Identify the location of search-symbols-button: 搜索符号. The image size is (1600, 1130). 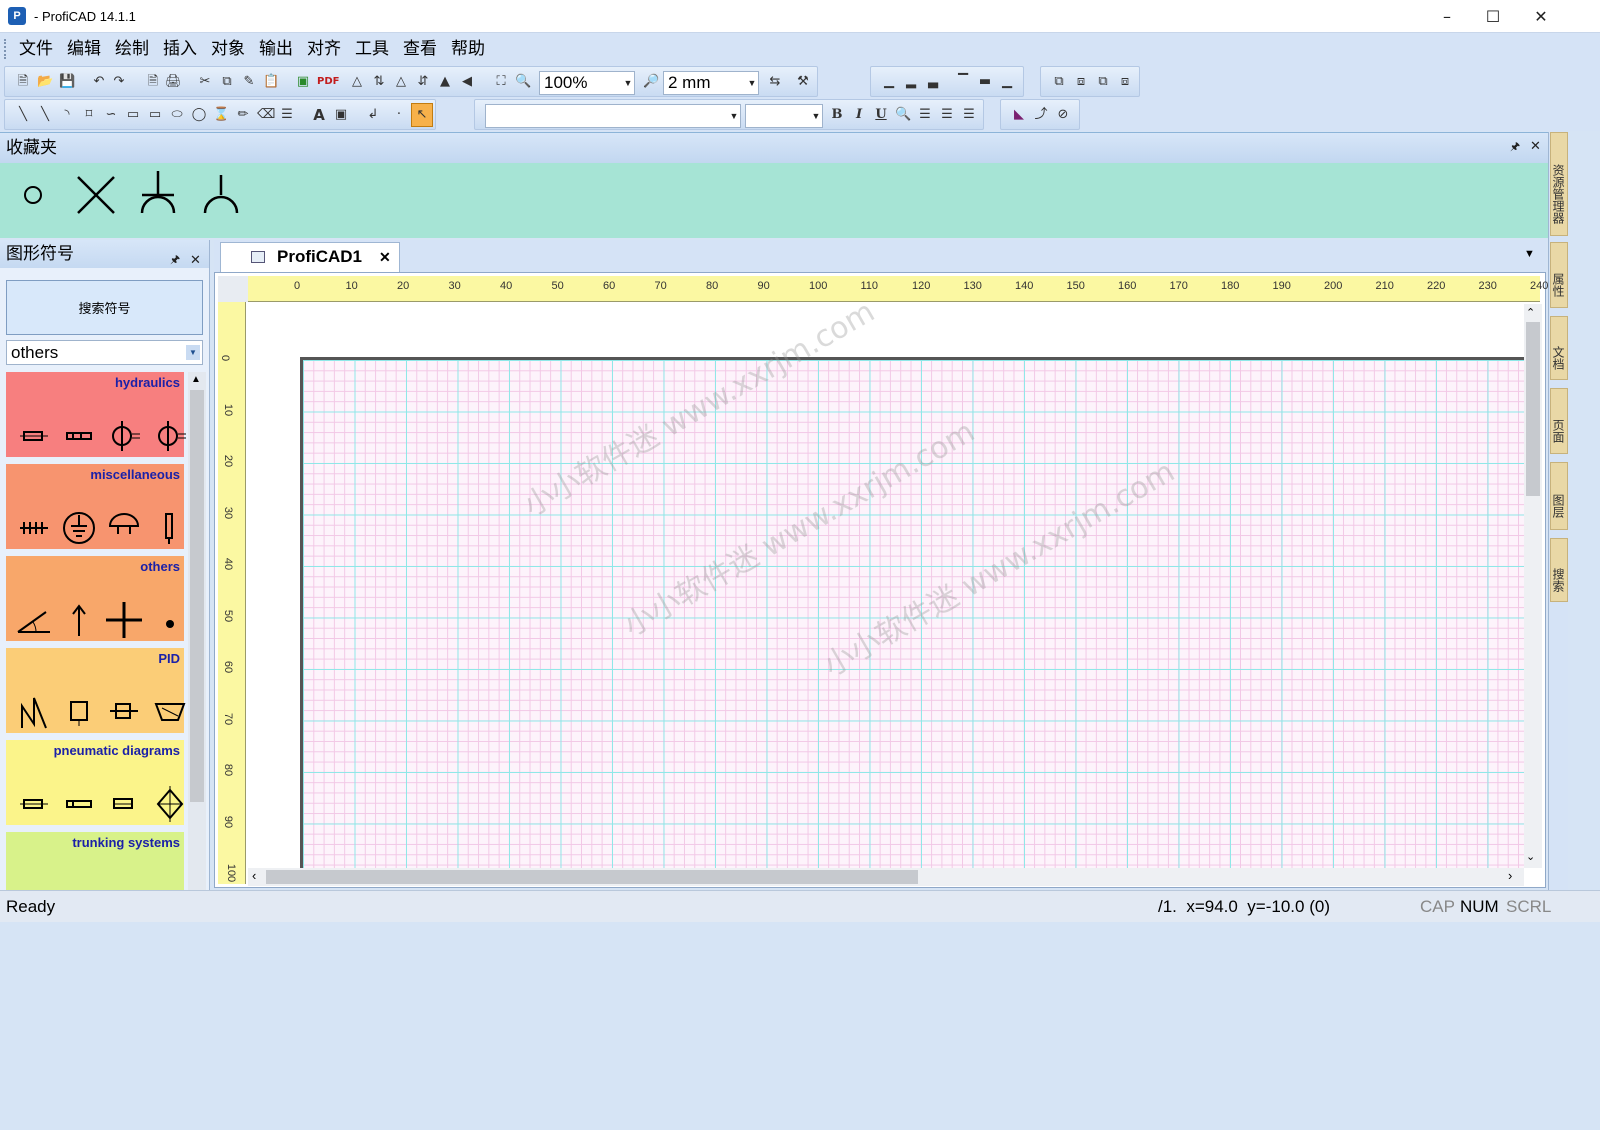
(104, 307).